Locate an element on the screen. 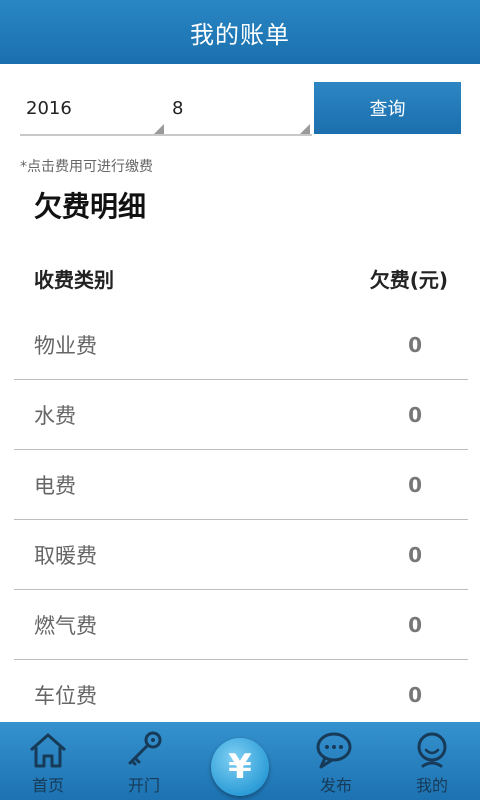 The height and width of the screenshot is (800, 480). fee-row-heating: 取暖费 0 is located at coordinates (241, 555).